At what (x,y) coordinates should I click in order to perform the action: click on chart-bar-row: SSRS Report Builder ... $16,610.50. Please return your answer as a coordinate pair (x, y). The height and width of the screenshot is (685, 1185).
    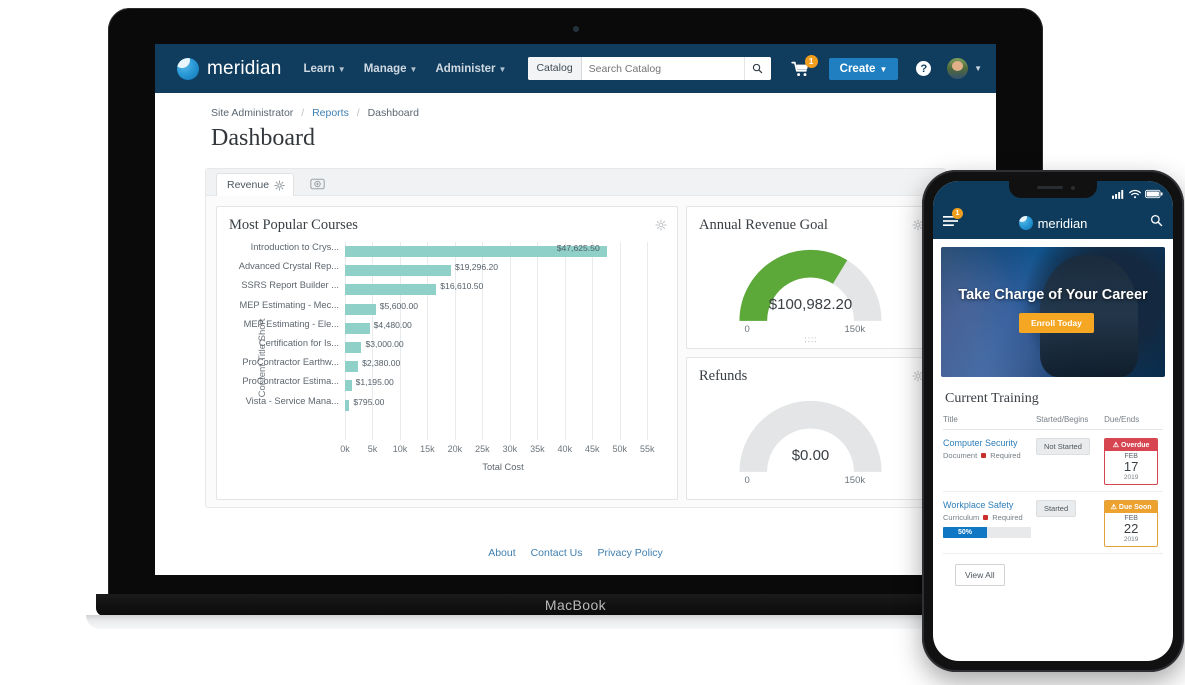
    Looking at the image, I should click on (451, 289).